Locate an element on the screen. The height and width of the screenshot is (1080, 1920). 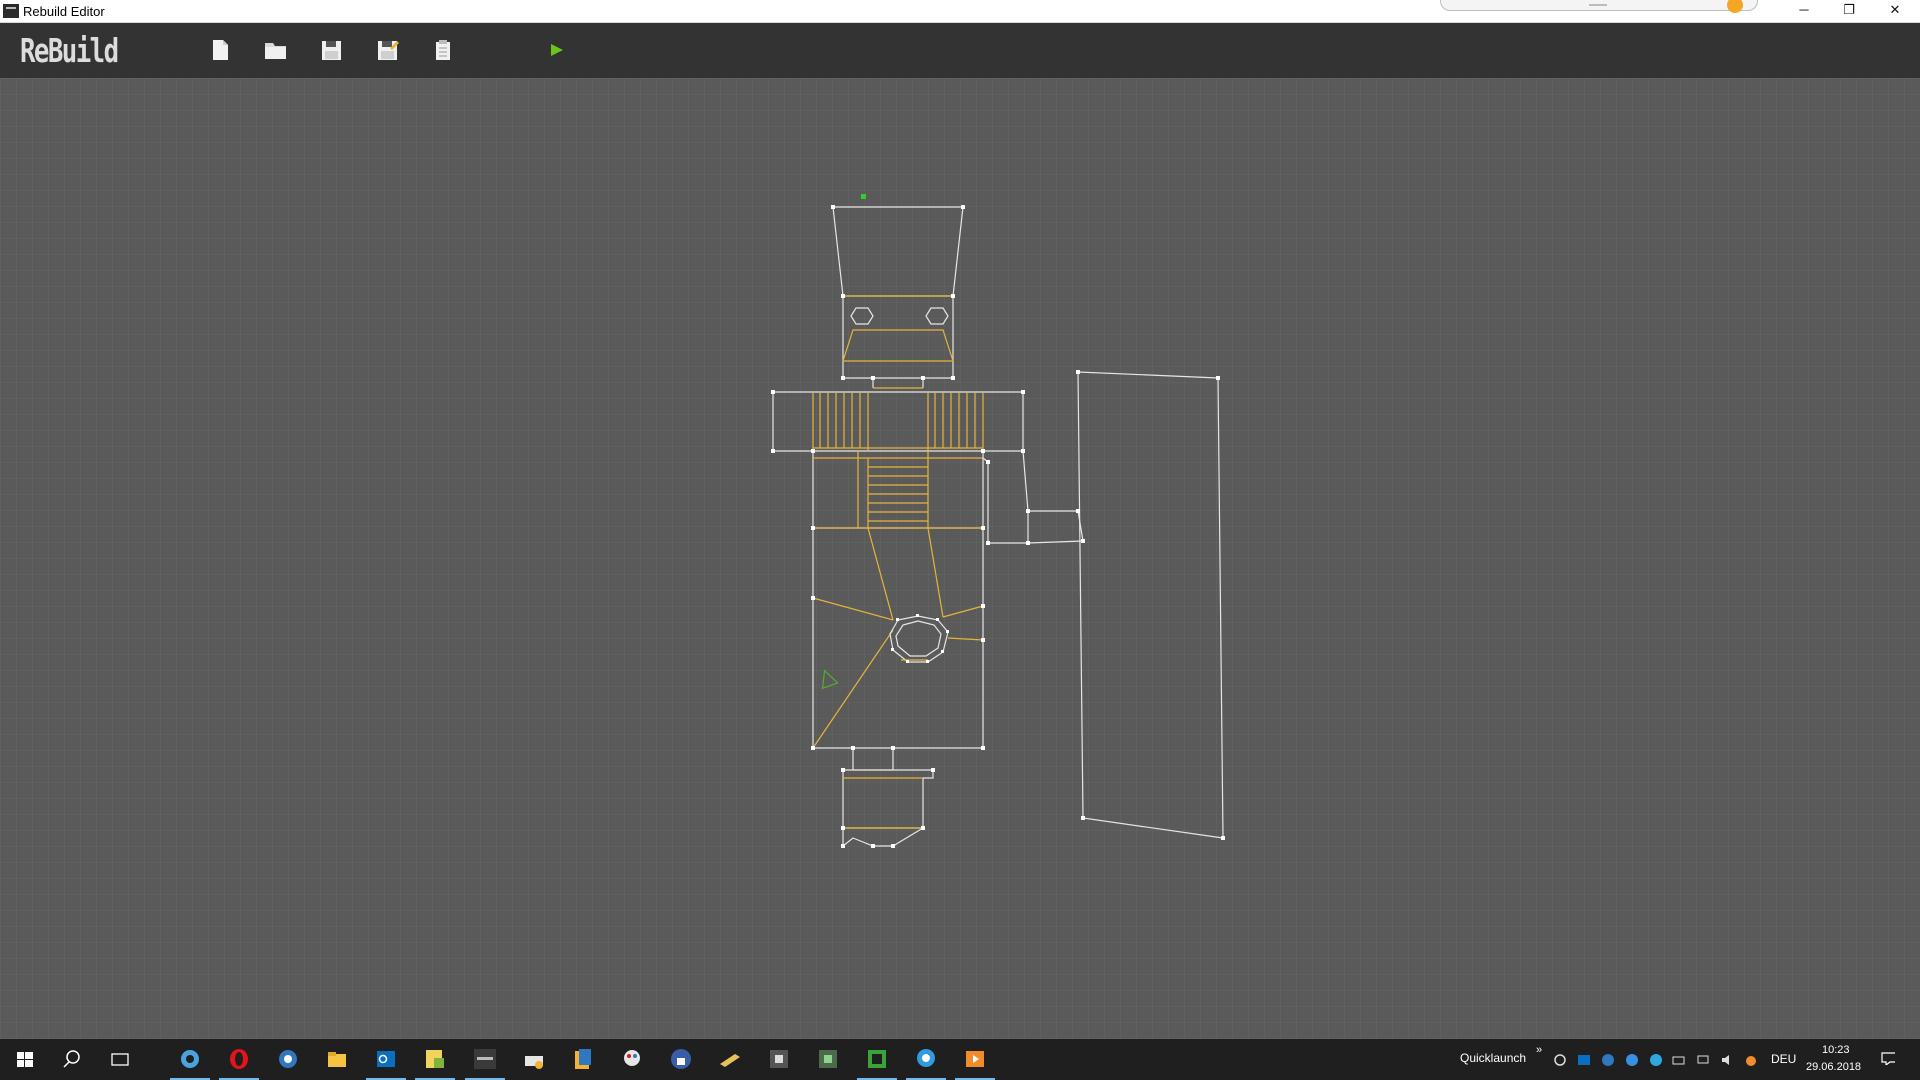
windows-start-icon is located at coordinates (25, 1059).